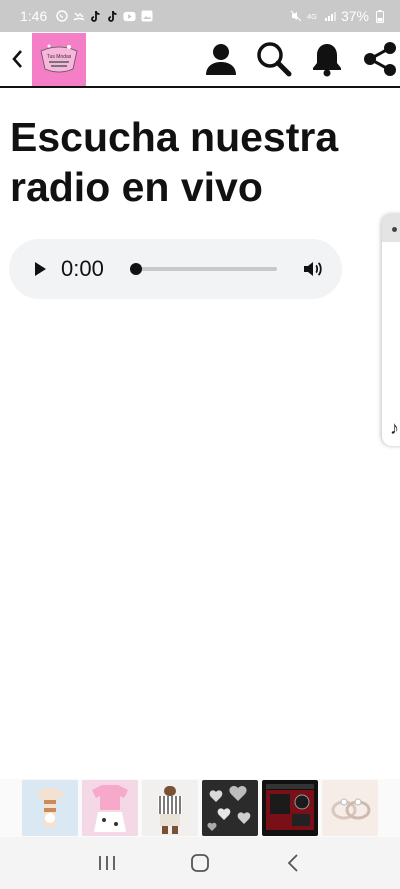 This screenshot has height=889, width=400. What do you see at coordinates (86, 16) in the screenshot?
I see `status-left: 1:46` at bounding box center [86, 16].